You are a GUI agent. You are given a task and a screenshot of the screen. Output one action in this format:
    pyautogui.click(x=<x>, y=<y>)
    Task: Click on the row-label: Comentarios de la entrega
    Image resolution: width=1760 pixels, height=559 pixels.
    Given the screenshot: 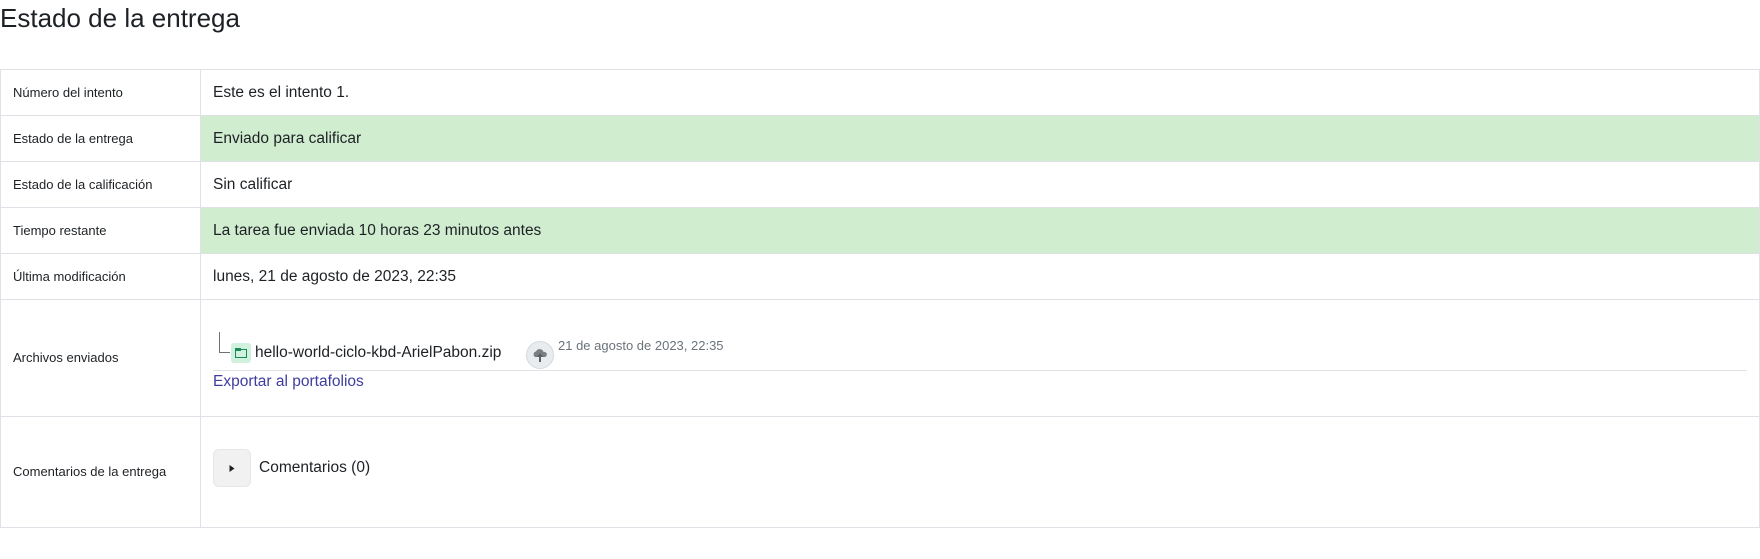 What is the action you would take?
    pyautogui.click(x=100, y=472)
    